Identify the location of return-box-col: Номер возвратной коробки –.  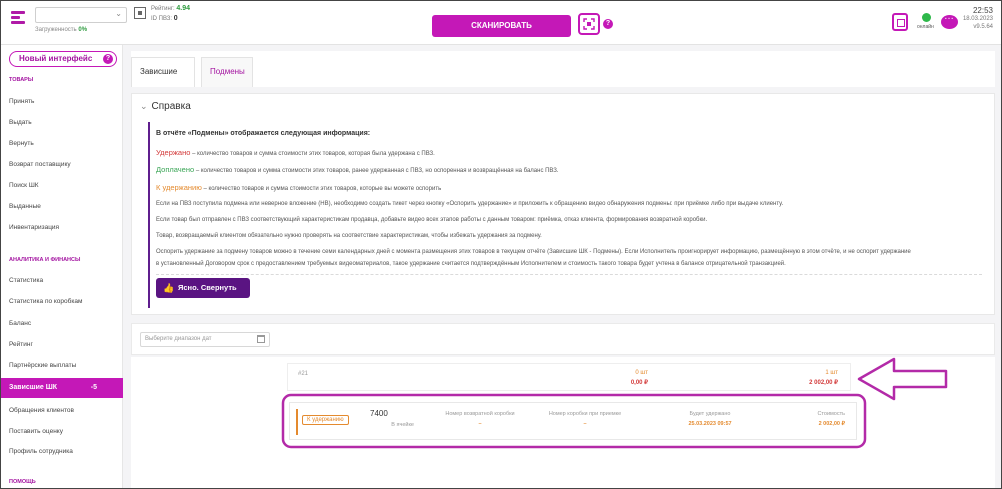
(480, 419).